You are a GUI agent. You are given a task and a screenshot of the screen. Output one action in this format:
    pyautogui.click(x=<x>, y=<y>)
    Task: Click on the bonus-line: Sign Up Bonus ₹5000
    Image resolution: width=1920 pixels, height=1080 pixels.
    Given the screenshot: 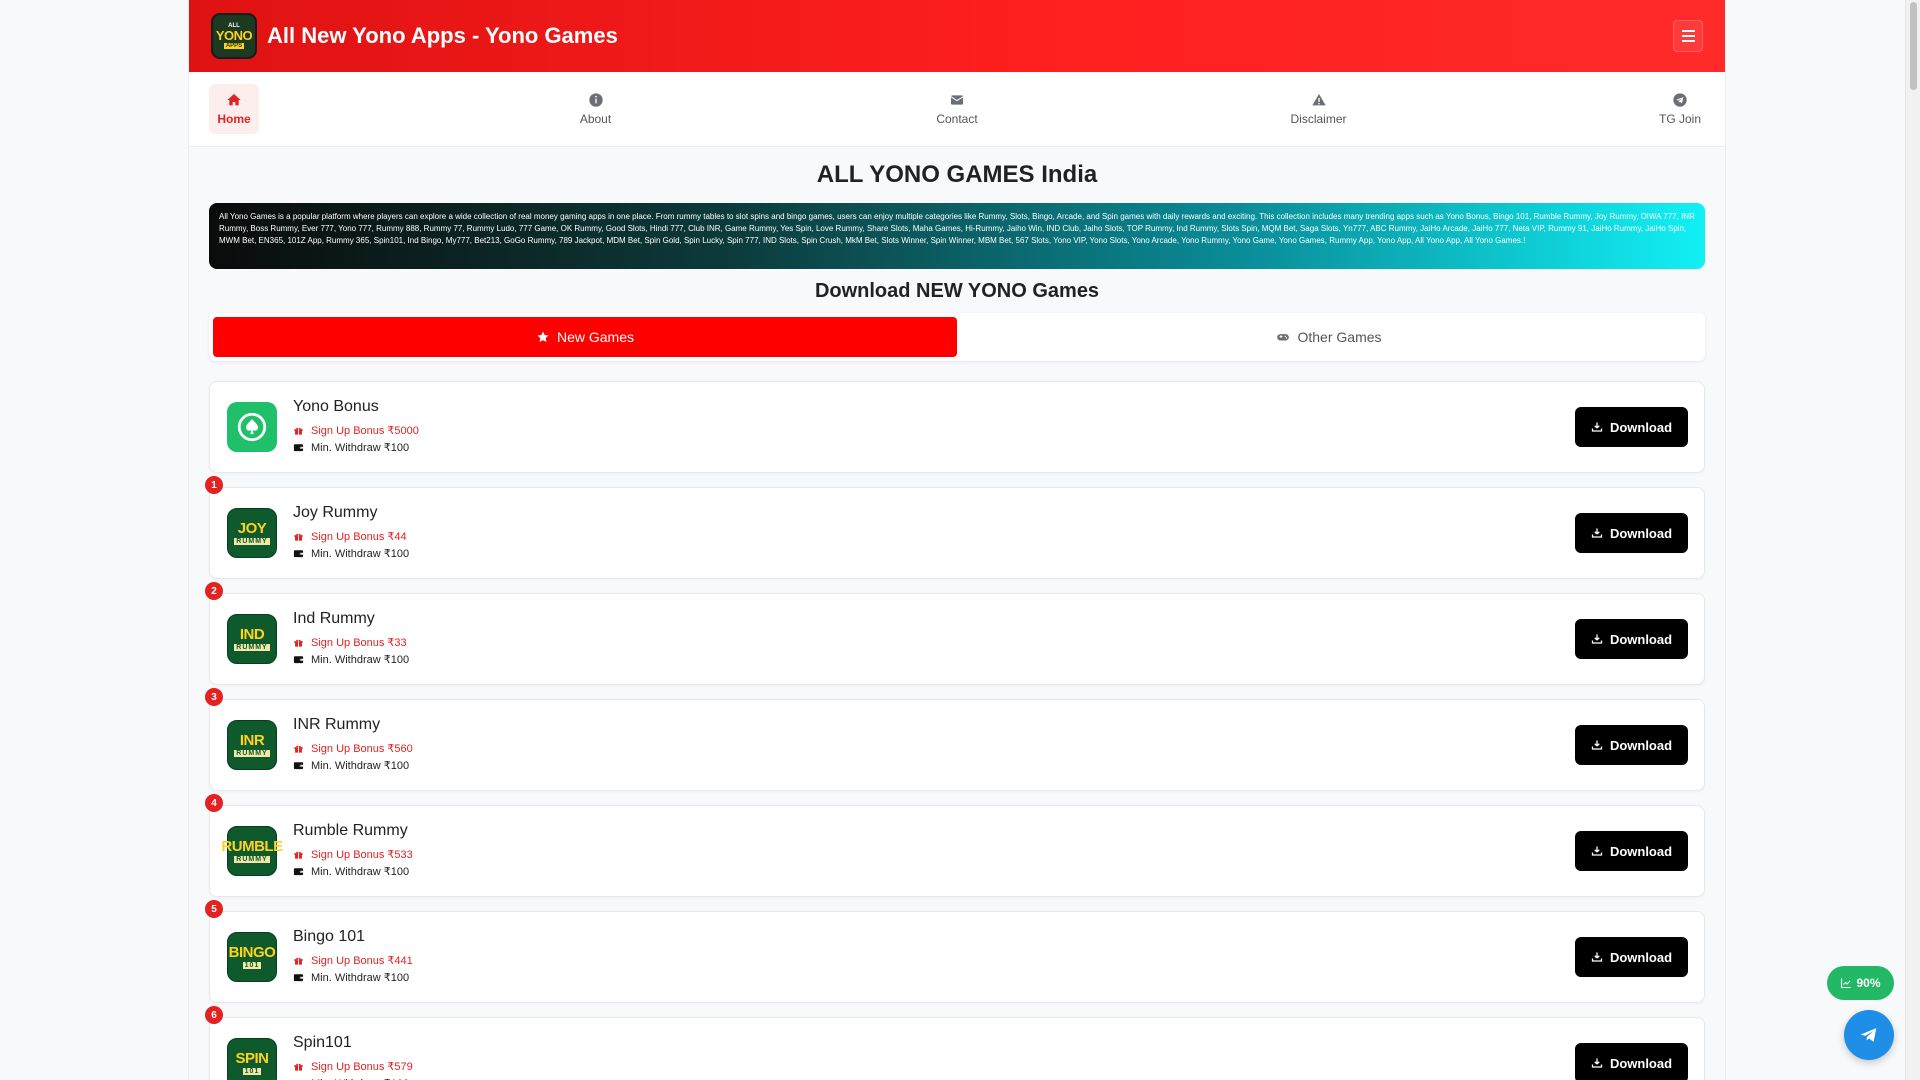 What is the action you would take?
    pyautogui.click(x=356, y=430)
    